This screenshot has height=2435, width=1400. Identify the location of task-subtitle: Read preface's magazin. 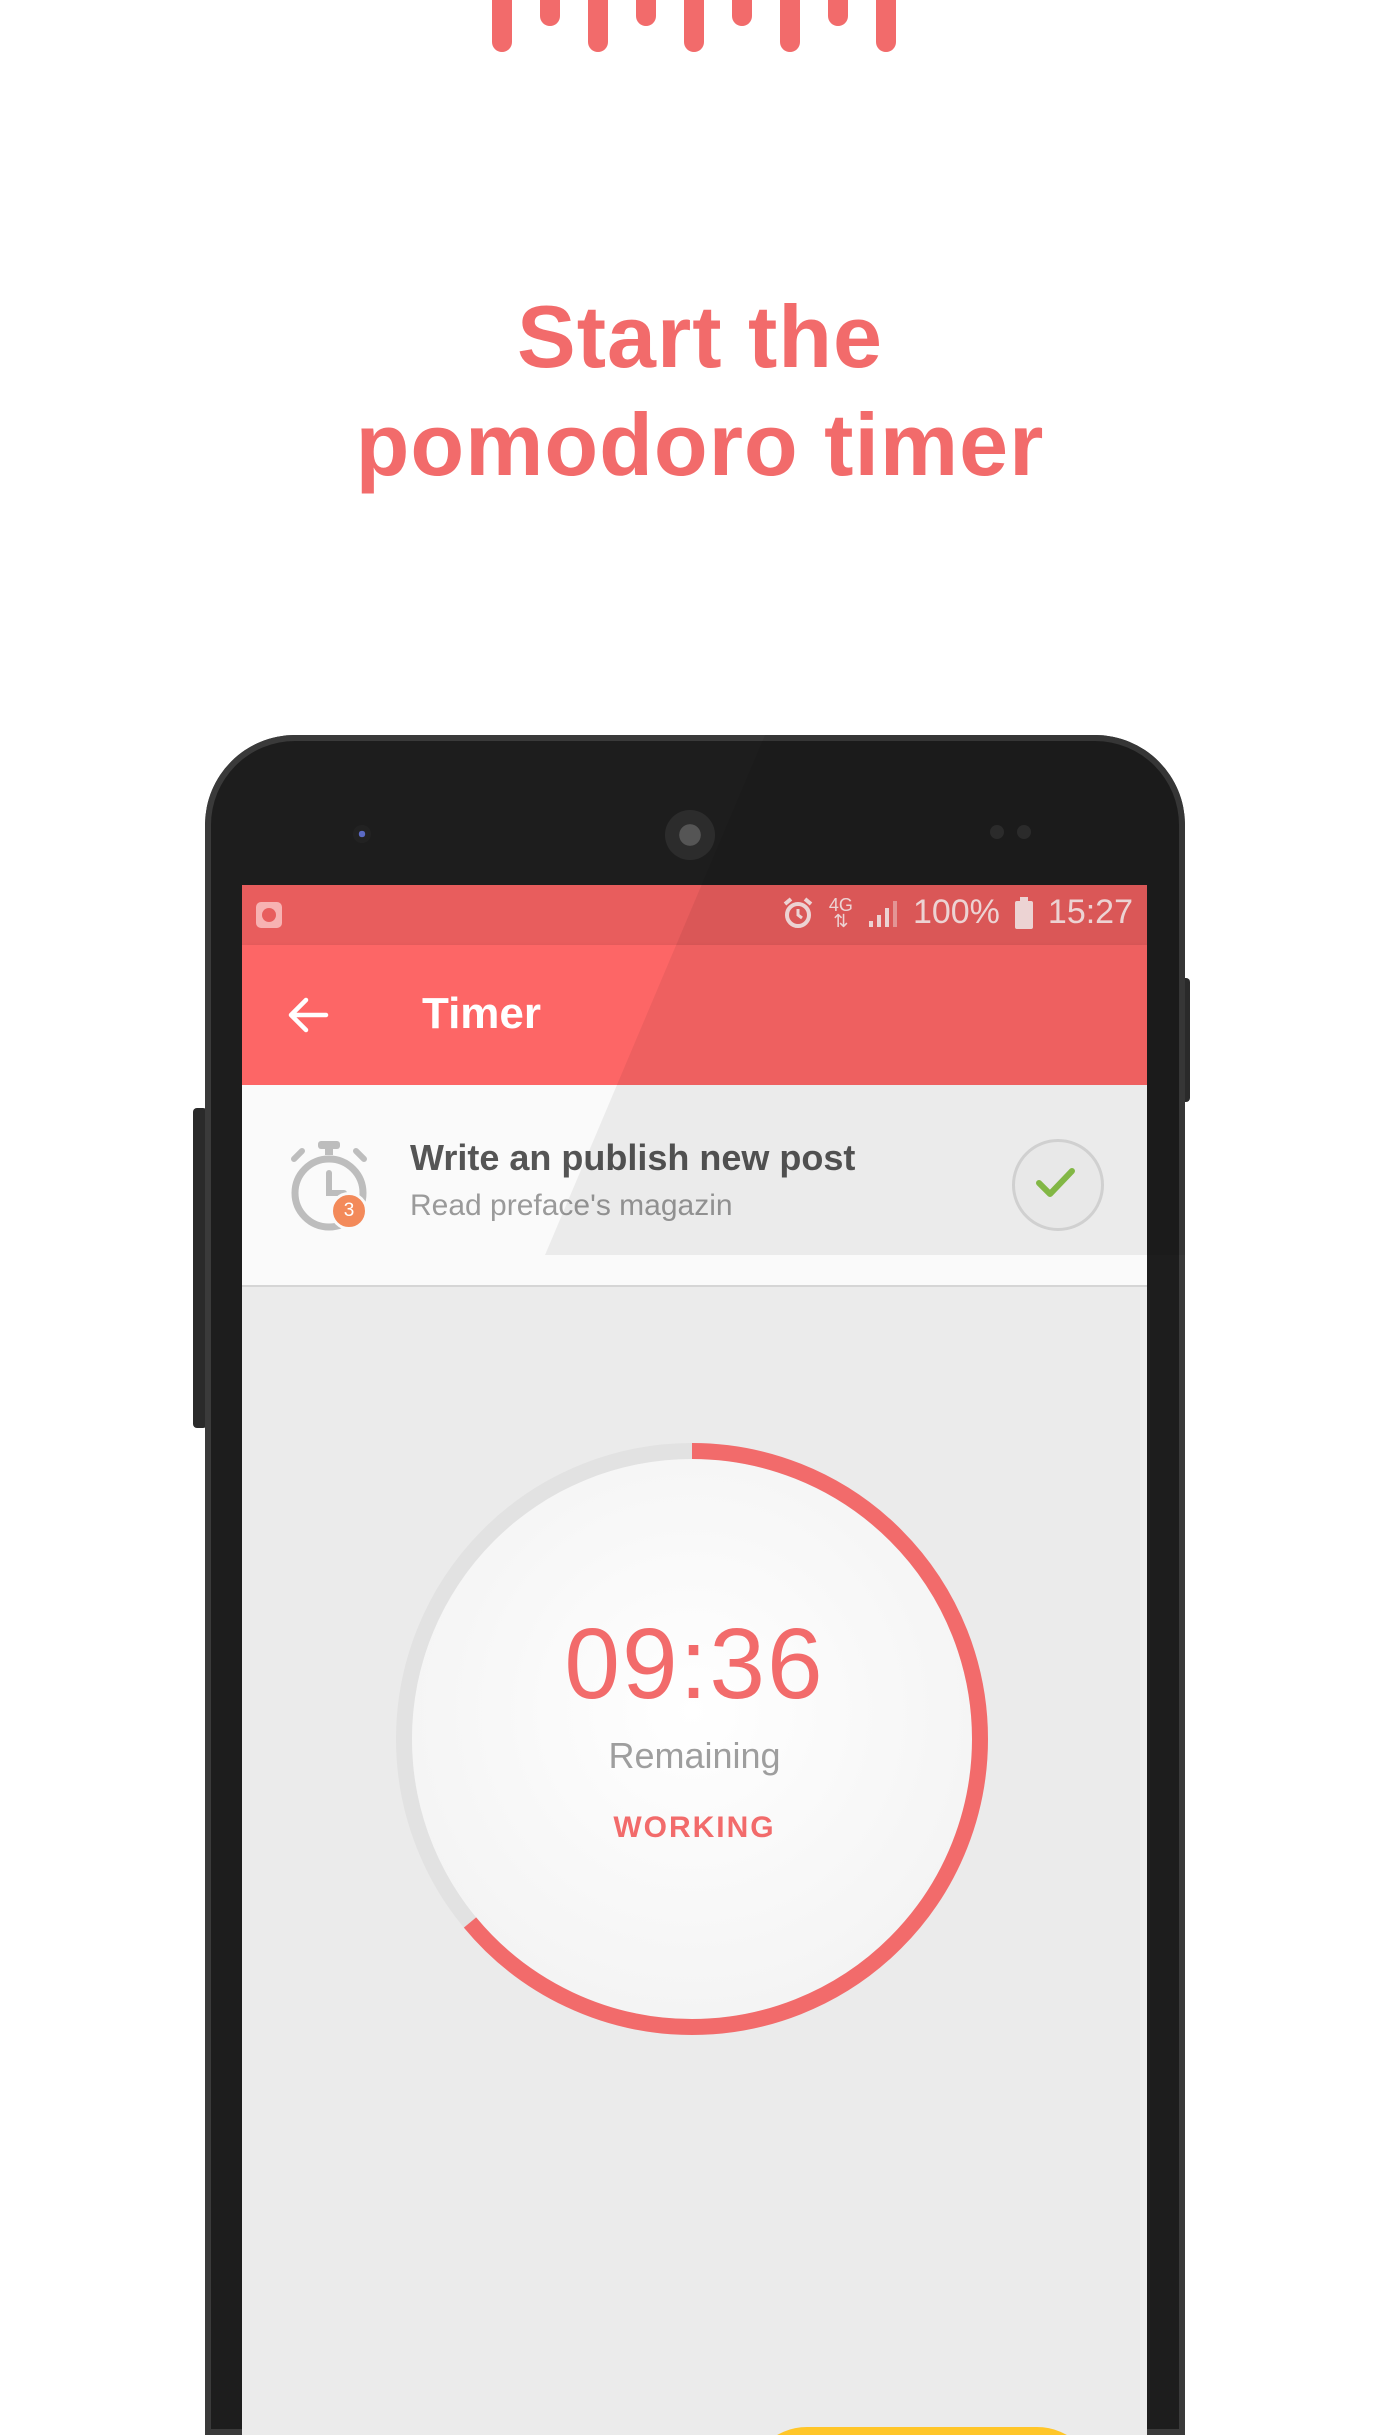
(571, 1205).